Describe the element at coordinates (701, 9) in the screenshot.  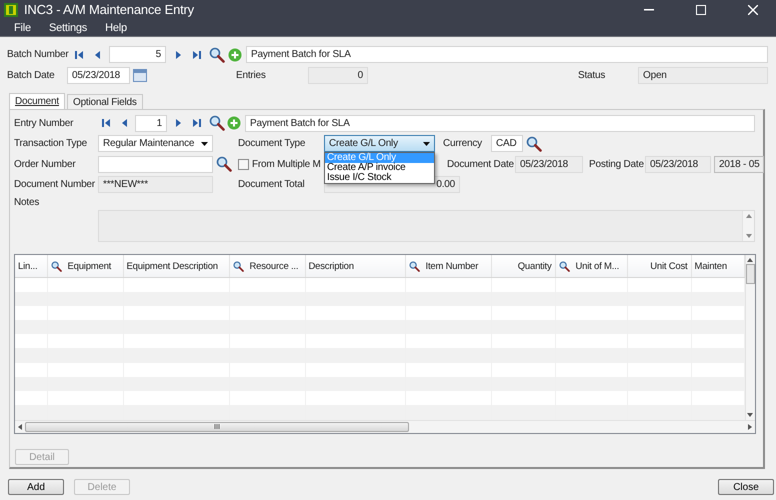
I see `maximize-icon` at that location.